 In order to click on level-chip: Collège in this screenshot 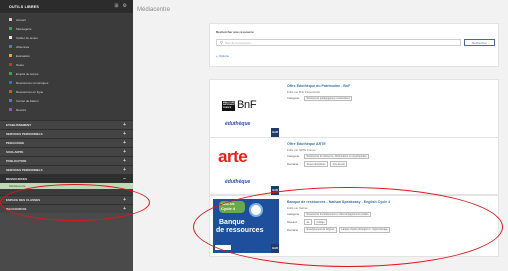, I will do `click(320, 222)`.